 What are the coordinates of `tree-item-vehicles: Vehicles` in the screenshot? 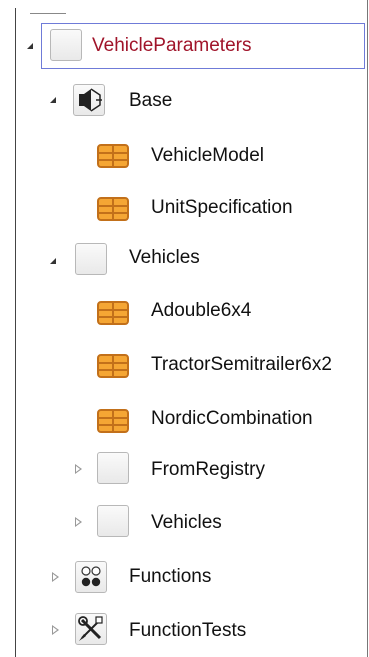 It's located at (164, 258).